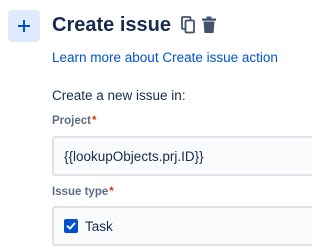  Describe the element at coordinates (209, 25) in the screenshot. I see `trash-icon` at that location.